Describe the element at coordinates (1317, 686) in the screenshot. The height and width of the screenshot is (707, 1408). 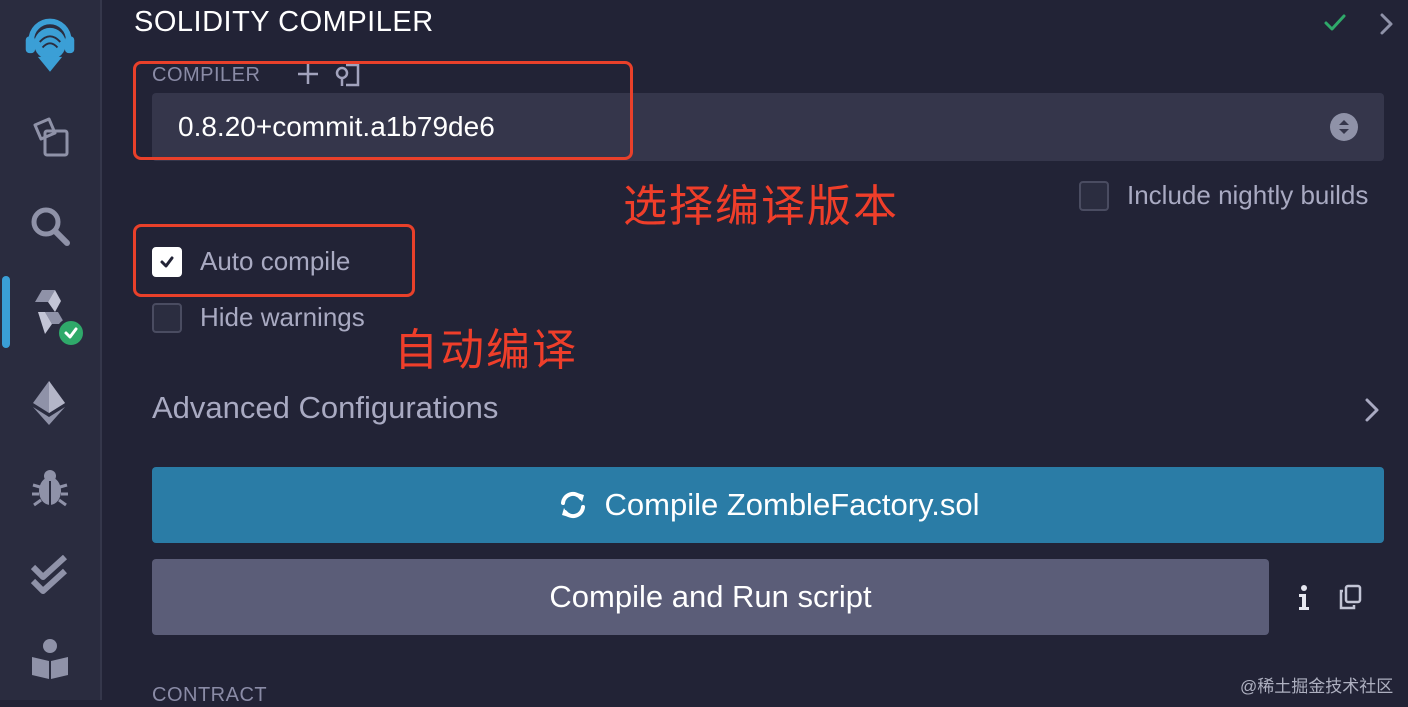
I see `watermark: @稀土掘金技术社区` at that location.